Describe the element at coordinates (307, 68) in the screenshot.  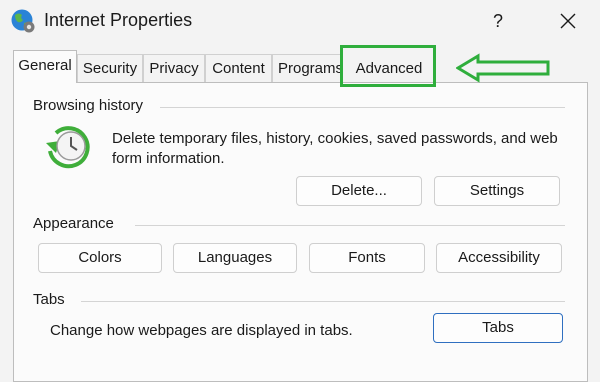
I see `tab-programs: Programs` at that location.